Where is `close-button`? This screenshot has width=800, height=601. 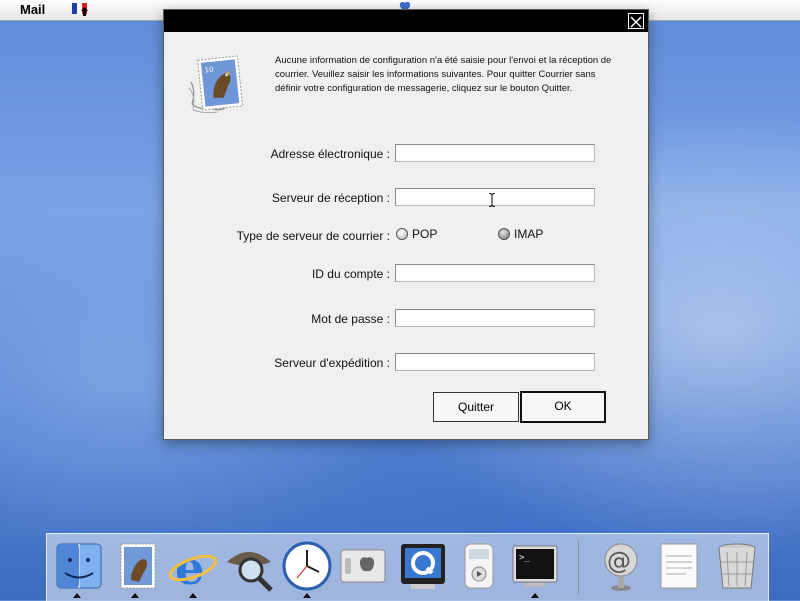 close-button is located at coordinates (636, 21).